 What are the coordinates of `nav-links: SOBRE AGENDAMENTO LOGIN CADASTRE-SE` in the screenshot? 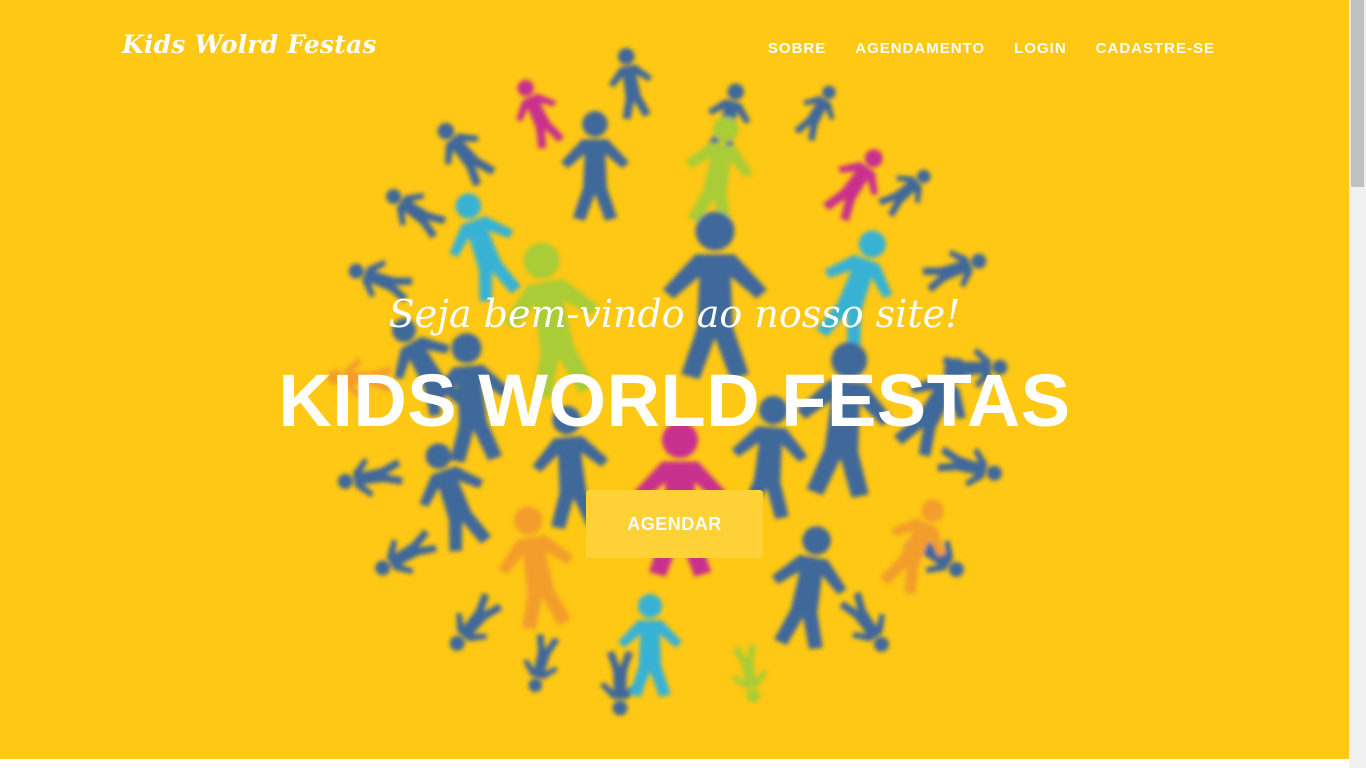 It's located at (991, 48).